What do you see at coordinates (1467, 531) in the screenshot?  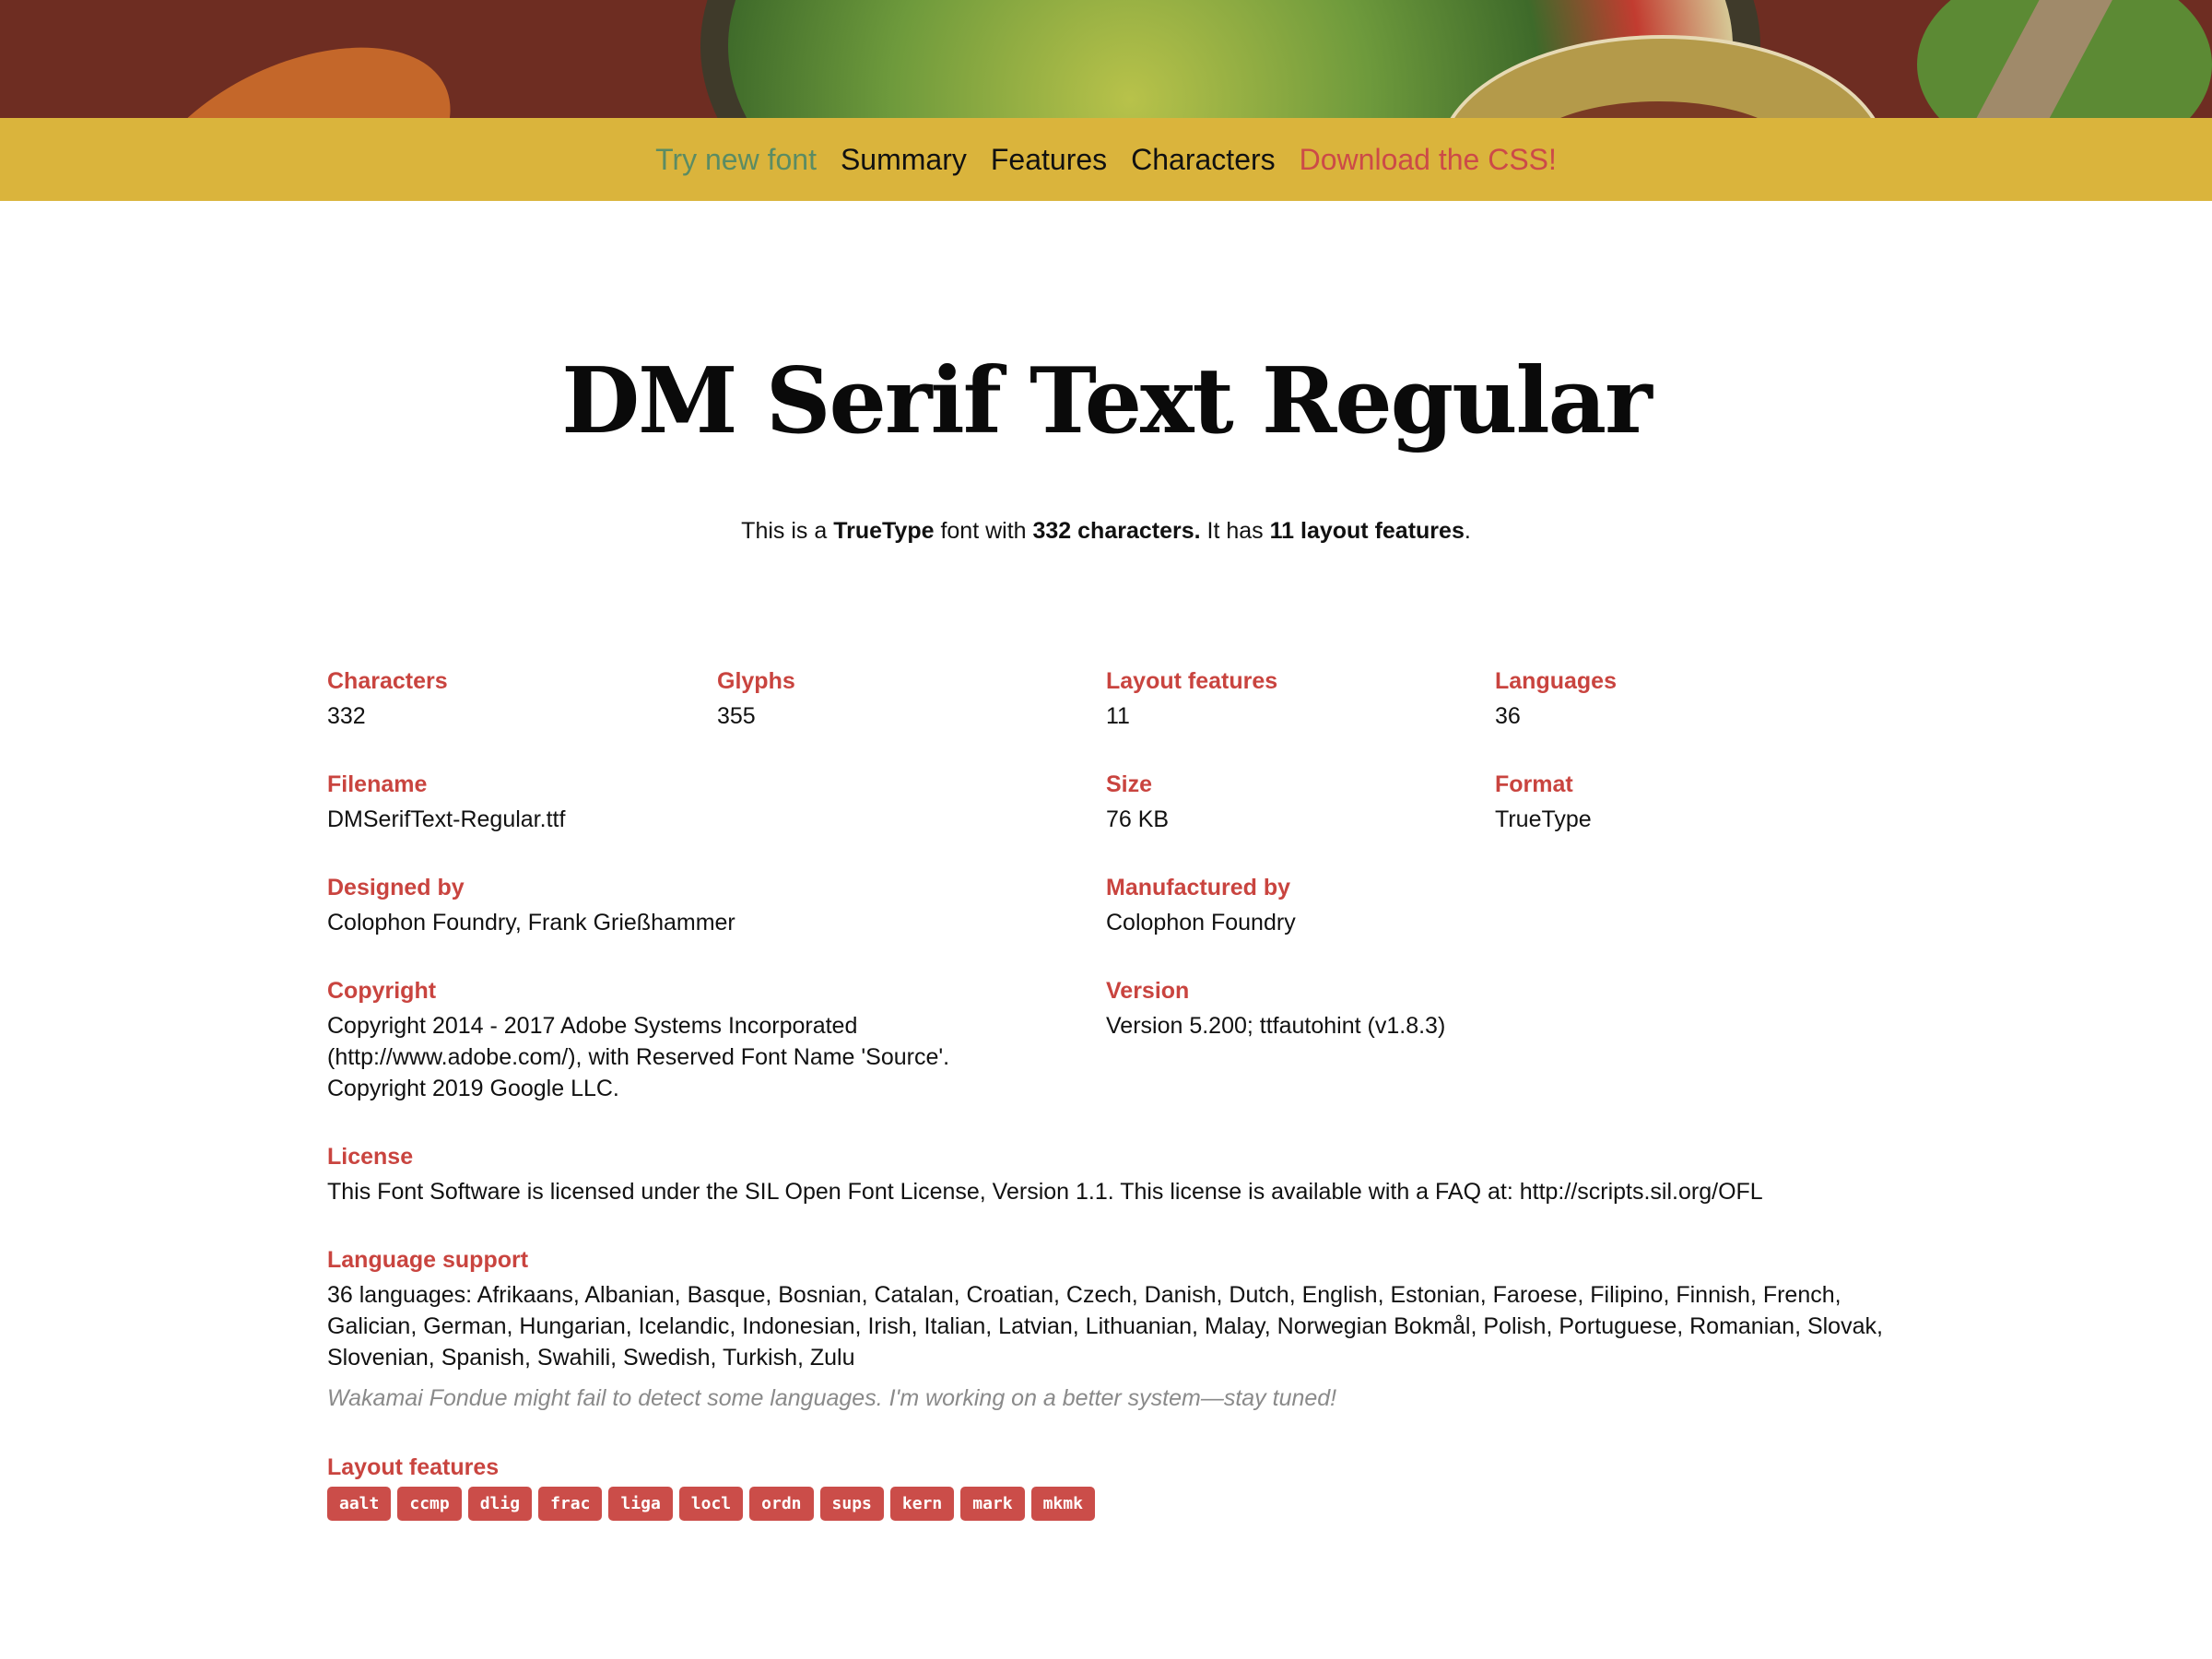 I see `summary-text: .` at bounding box center [1467, 531].